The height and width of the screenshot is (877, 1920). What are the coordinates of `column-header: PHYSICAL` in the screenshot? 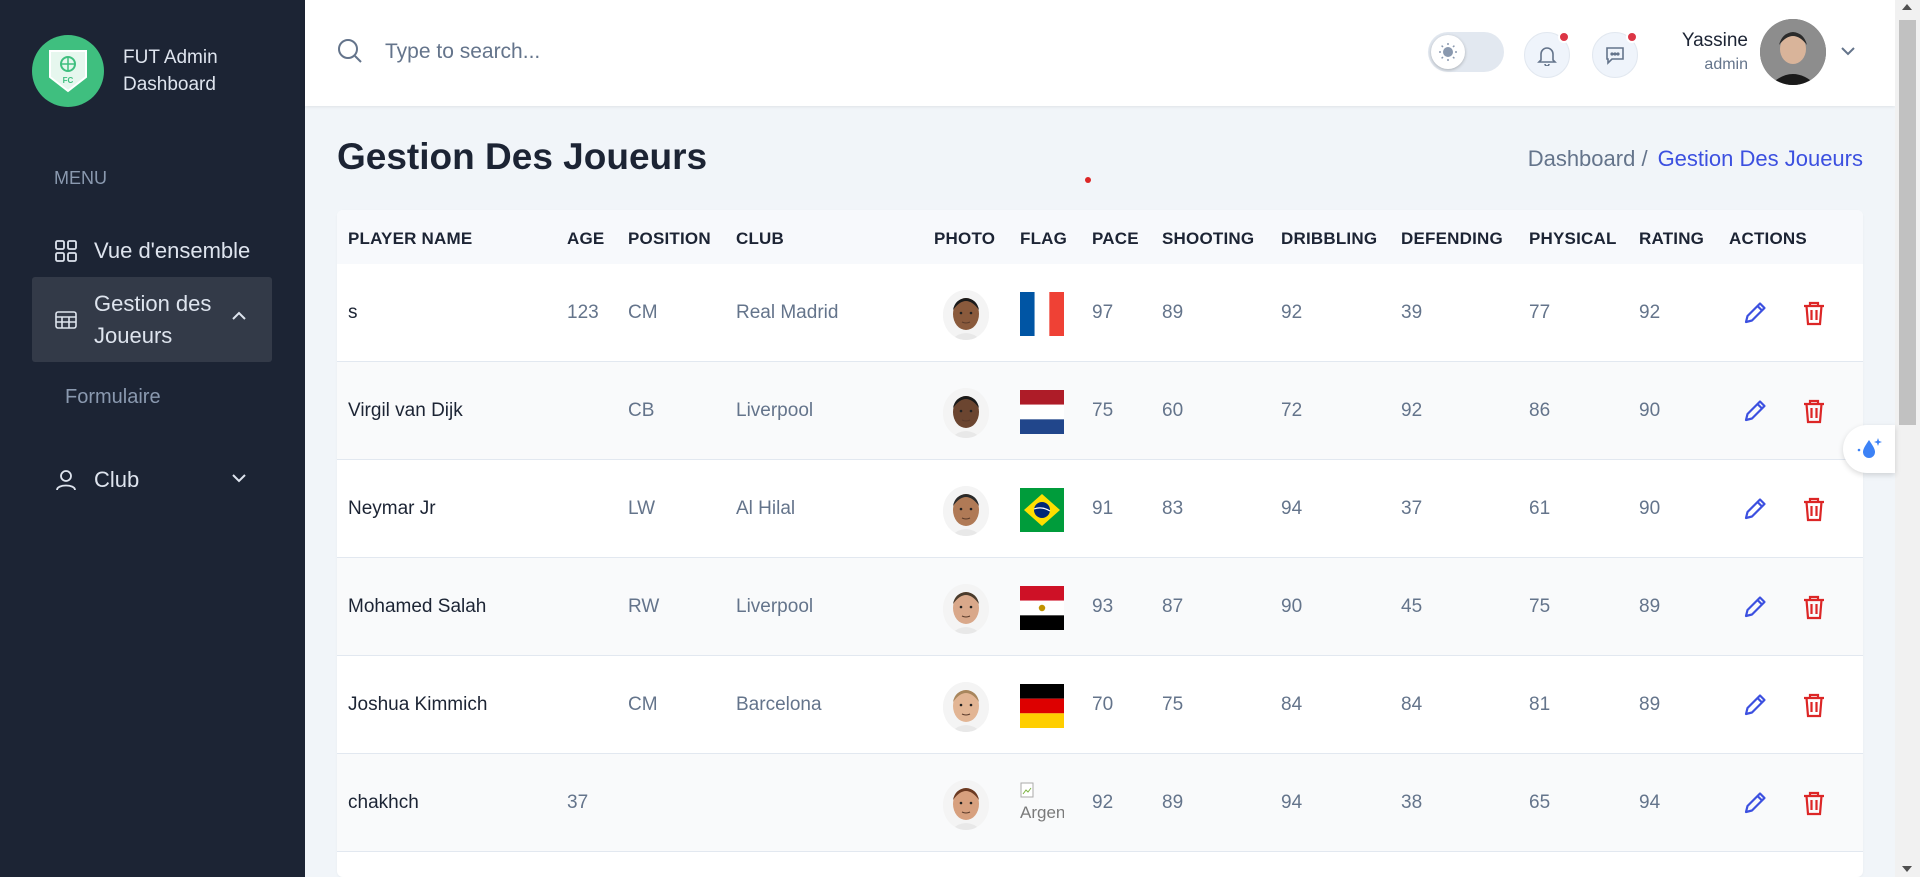 It's located at (1573, 238).